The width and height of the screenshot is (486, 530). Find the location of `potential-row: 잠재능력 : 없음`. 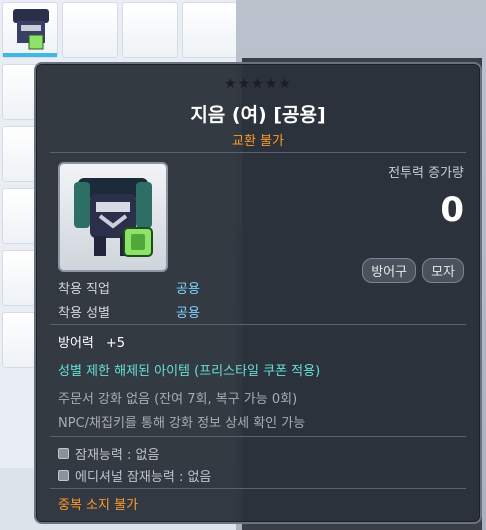

potential-row: 잠재능력 : 없음 is located at coordinates (108, 453).